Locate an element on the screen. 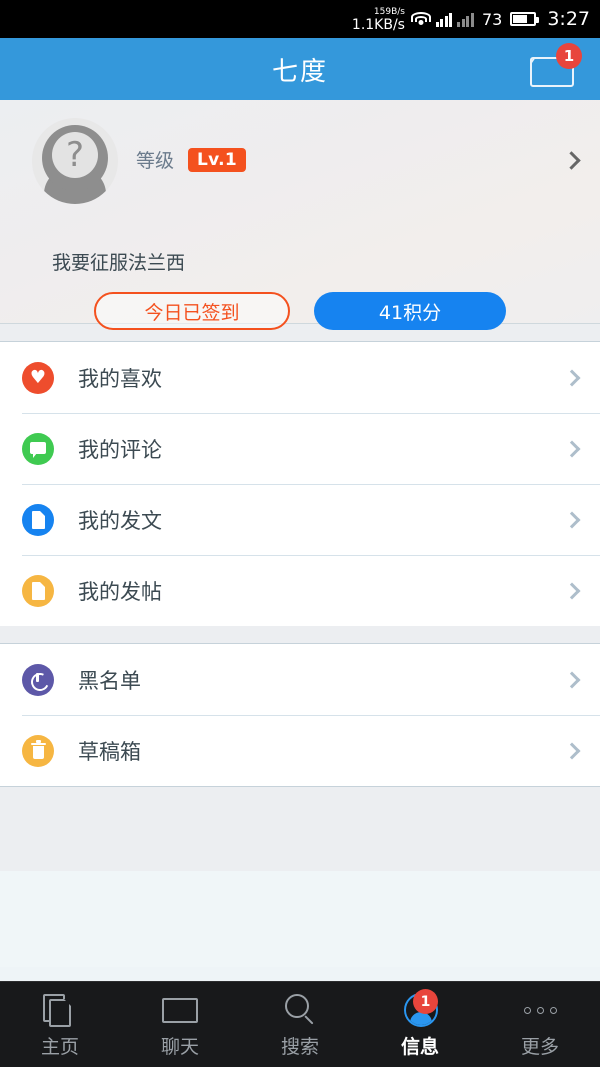 The image size is (600, 1067). section-gap is located at coordinates (300, 635).